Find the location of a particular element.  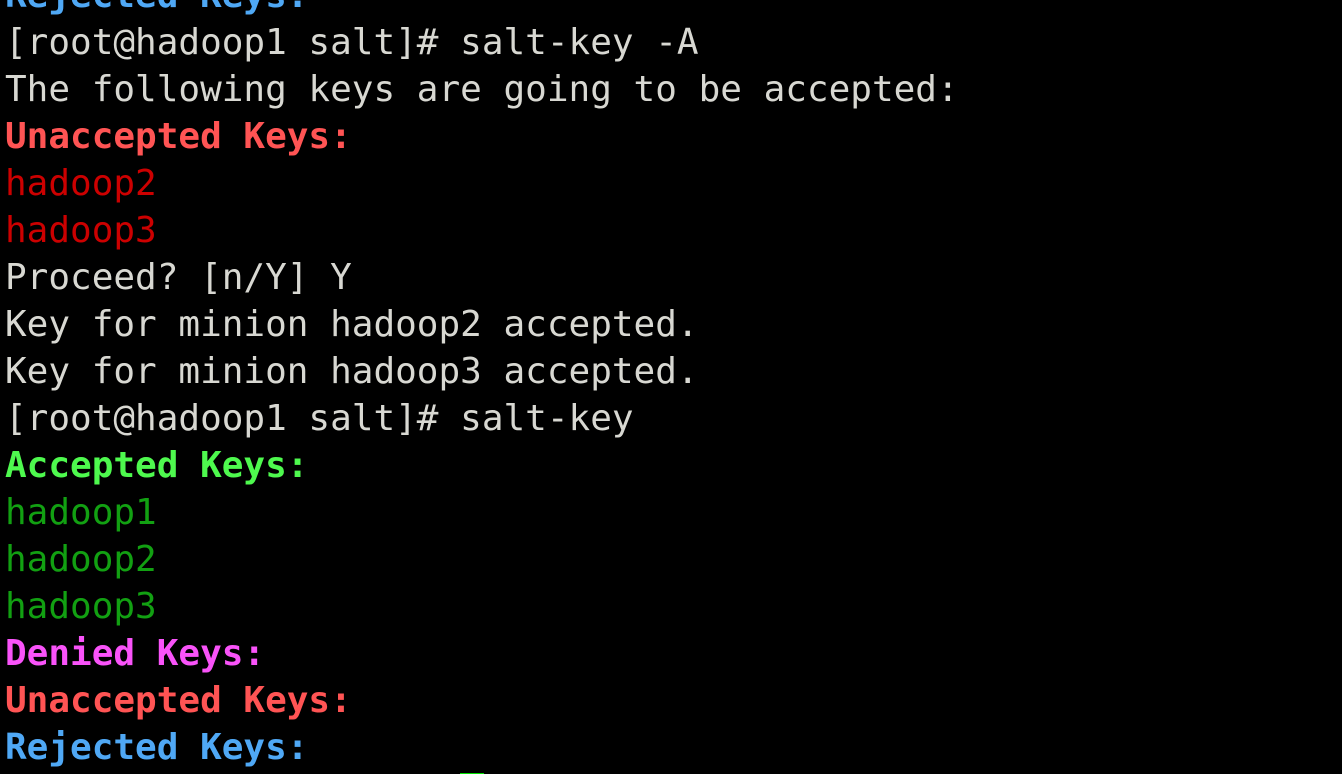

terminal-line: Key for minion hadoop3 accepted. is located at coordinates (673, 371).